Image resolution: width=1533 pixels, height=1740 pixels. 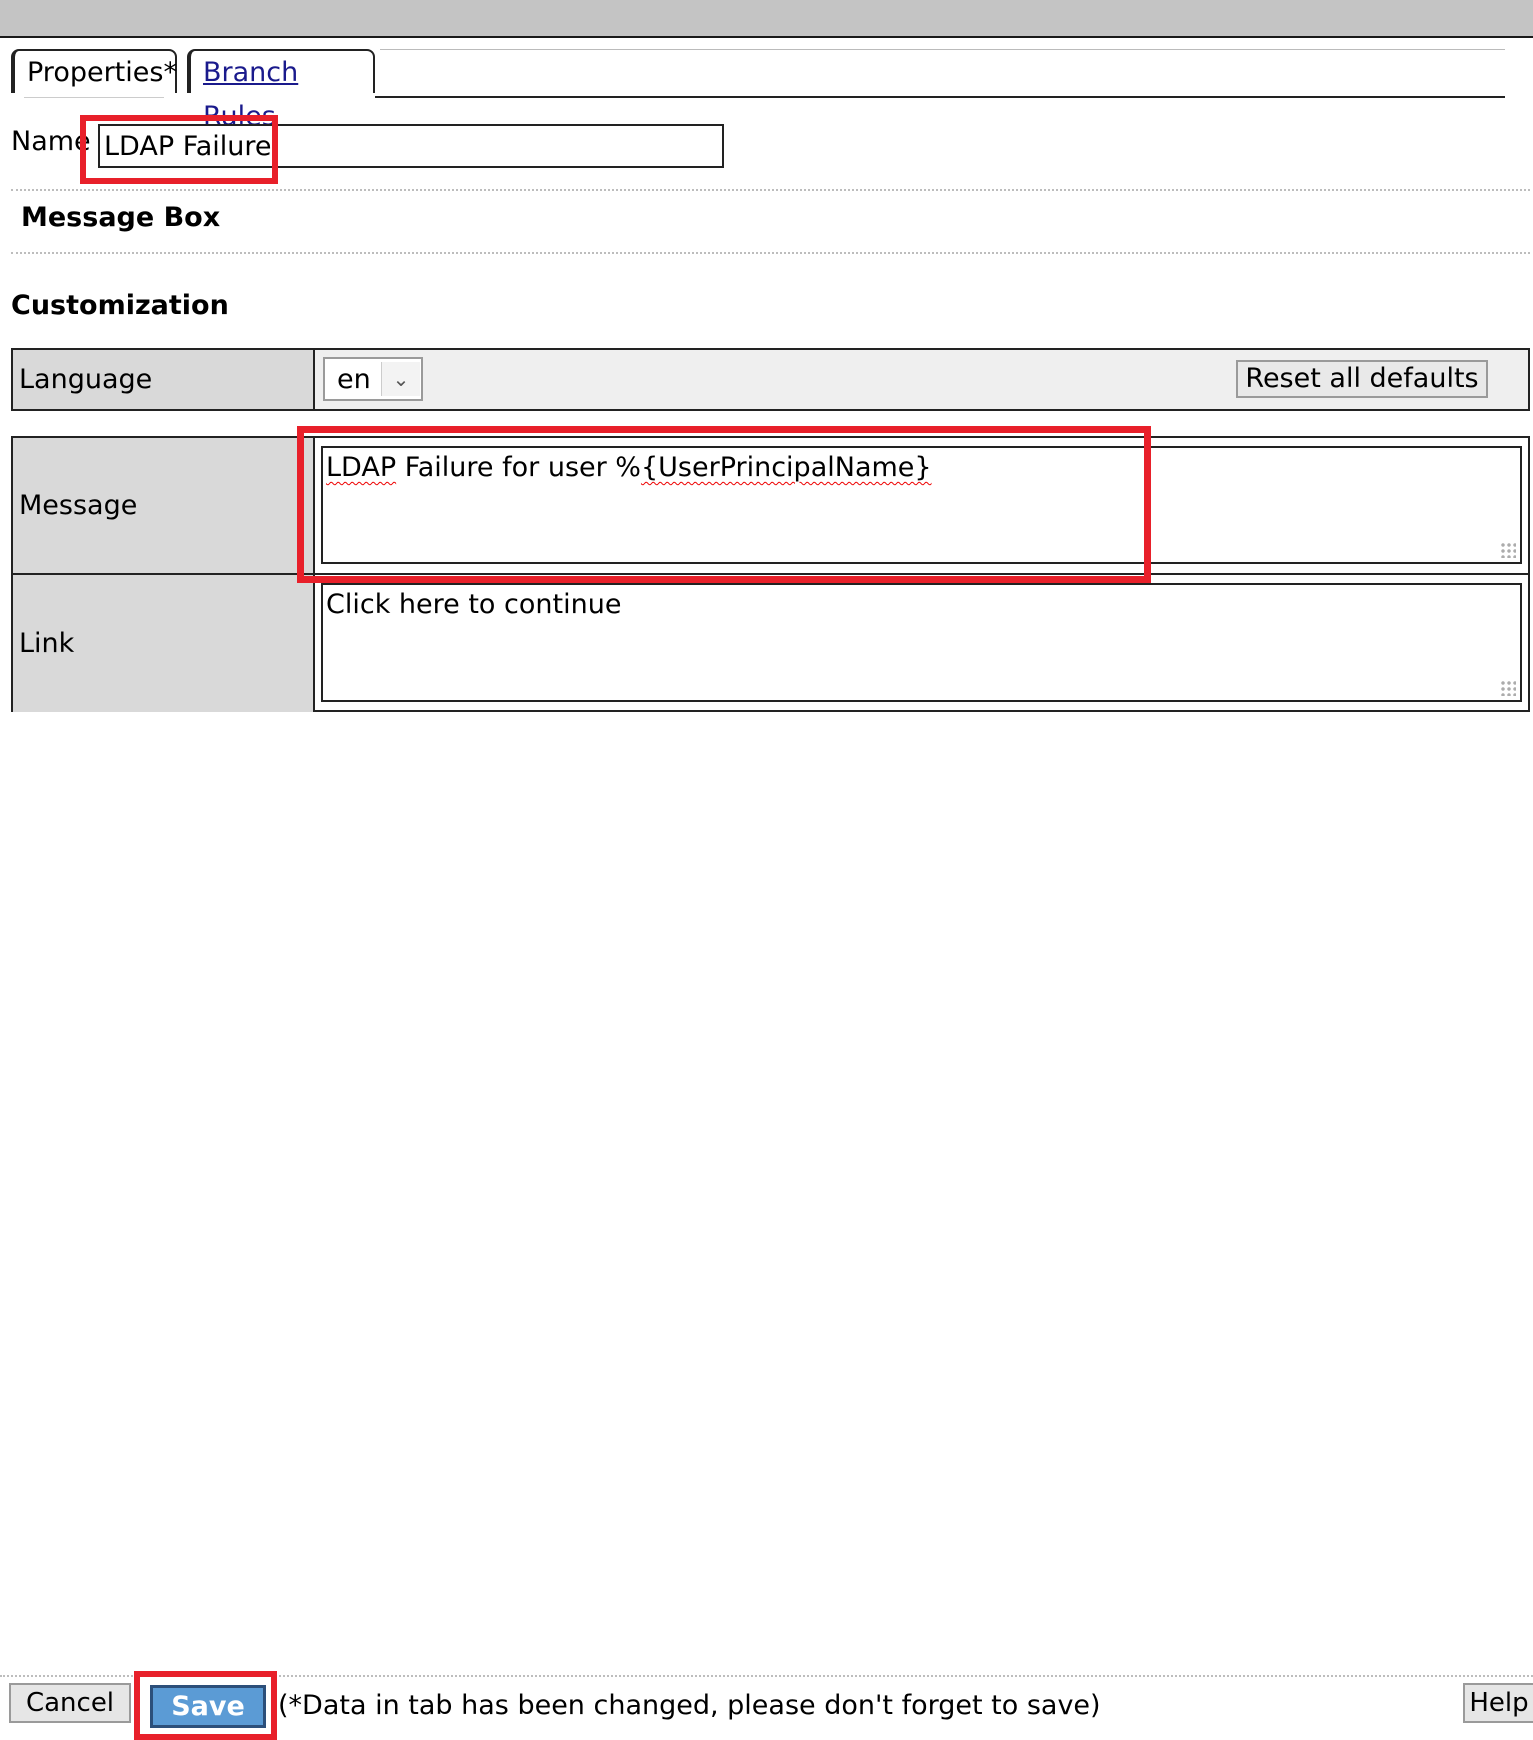 What do you see at coordinates (474, 604) in the screenshot?
I see `link-text: Click here to continue` at bounding box center [474, 604].